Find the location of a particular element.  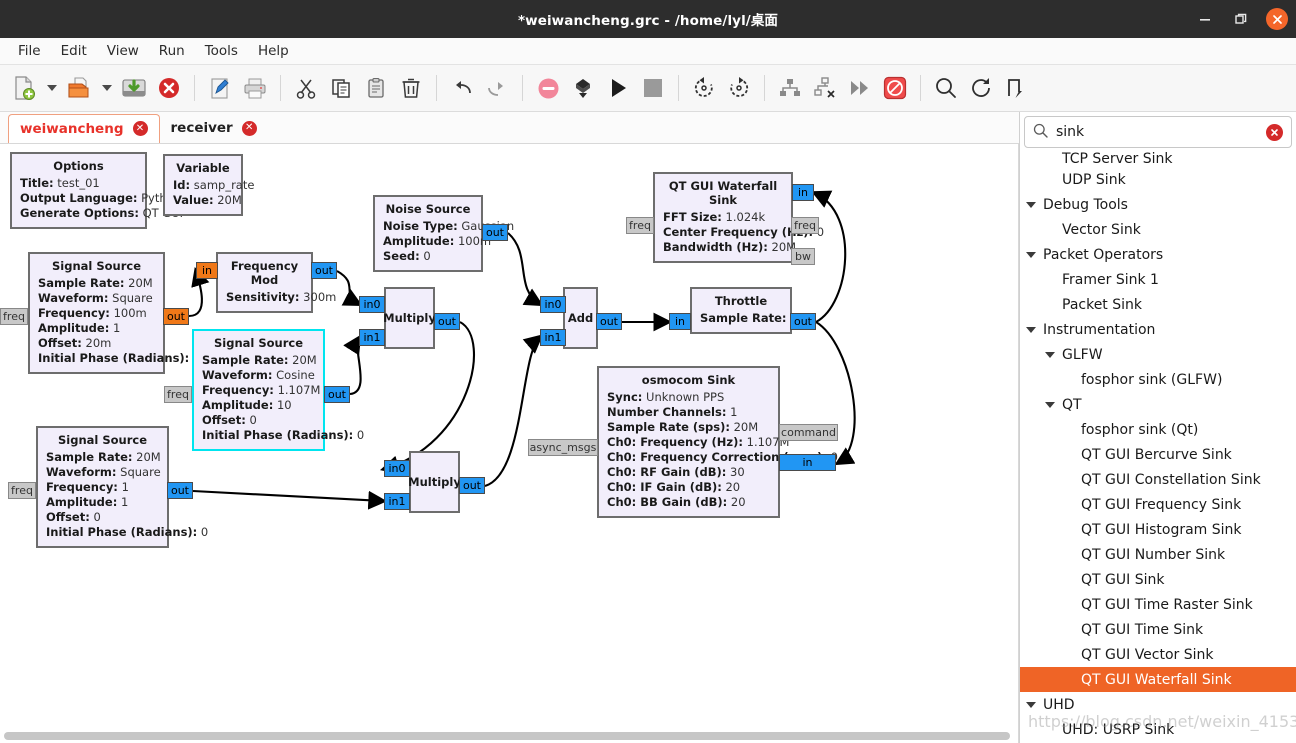

save-icon is located at coordinates (134, 88).